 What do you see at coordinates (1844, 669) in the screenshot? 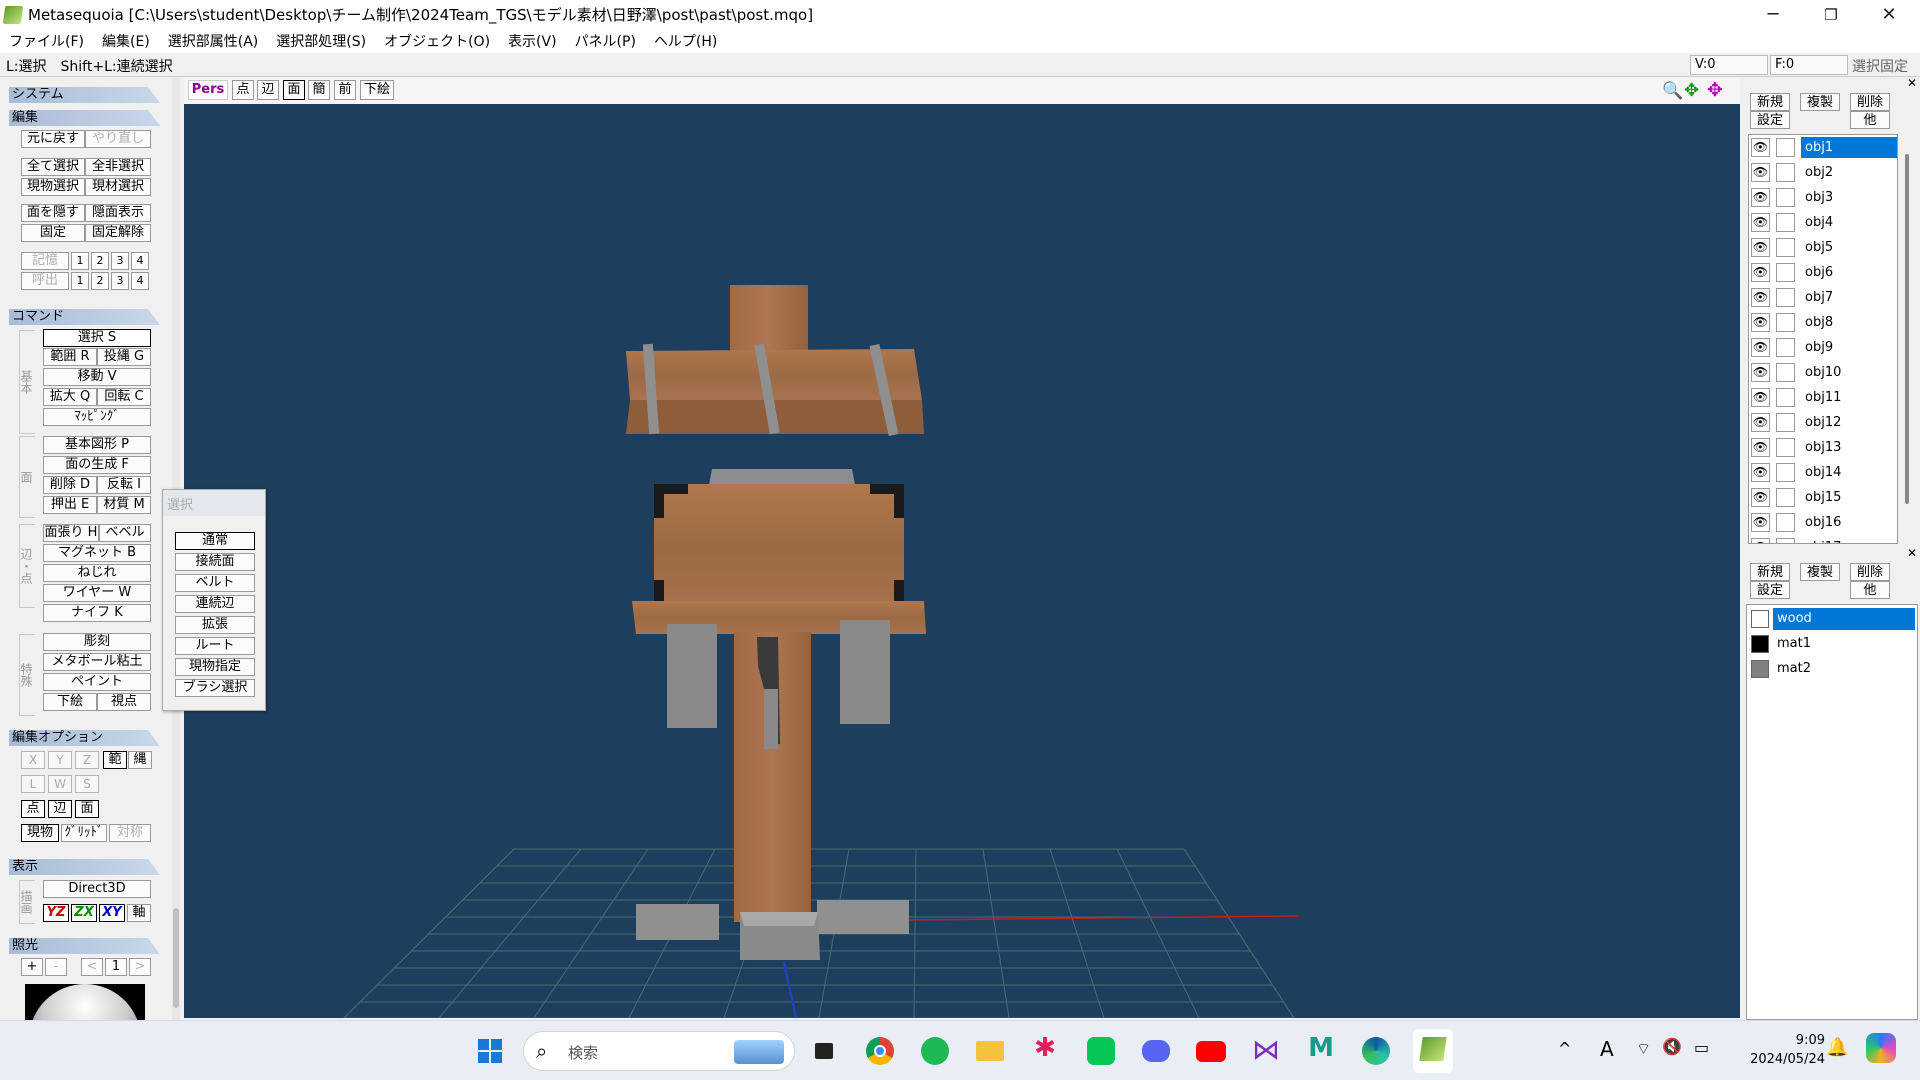
I see `material-name: mat2` at bounding box center [1844, 669].